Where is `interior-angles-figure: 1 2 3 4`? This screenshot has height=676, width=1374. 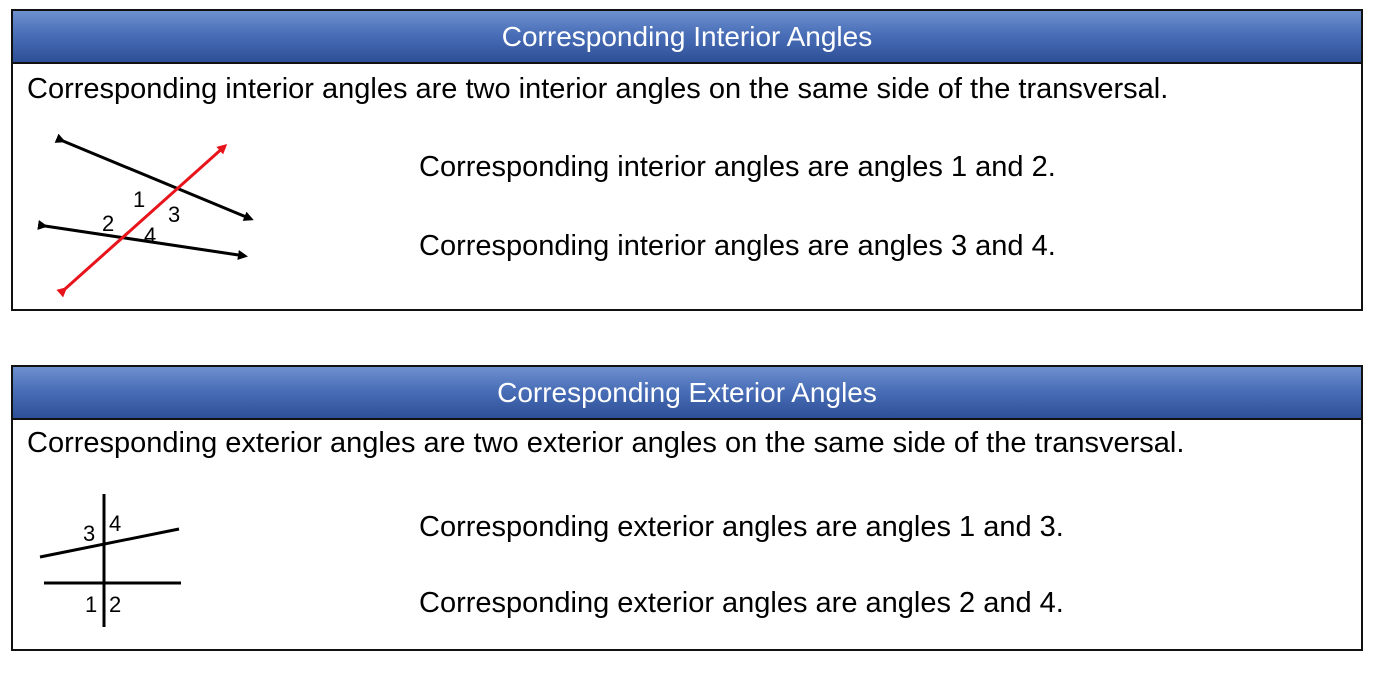 interior-angles-figure: 1 2 3 4 is located at coordinates (148, 216).